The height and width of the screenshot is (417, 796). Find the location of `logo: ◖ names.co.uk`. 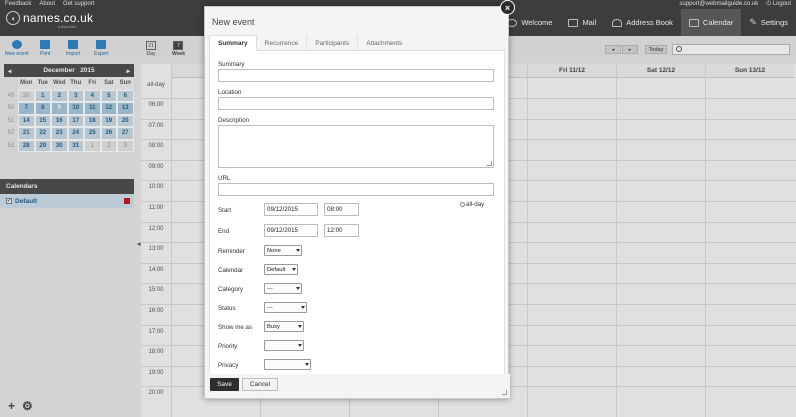

logo: ◖ names.co.uk is located at coordinates (49, 18).